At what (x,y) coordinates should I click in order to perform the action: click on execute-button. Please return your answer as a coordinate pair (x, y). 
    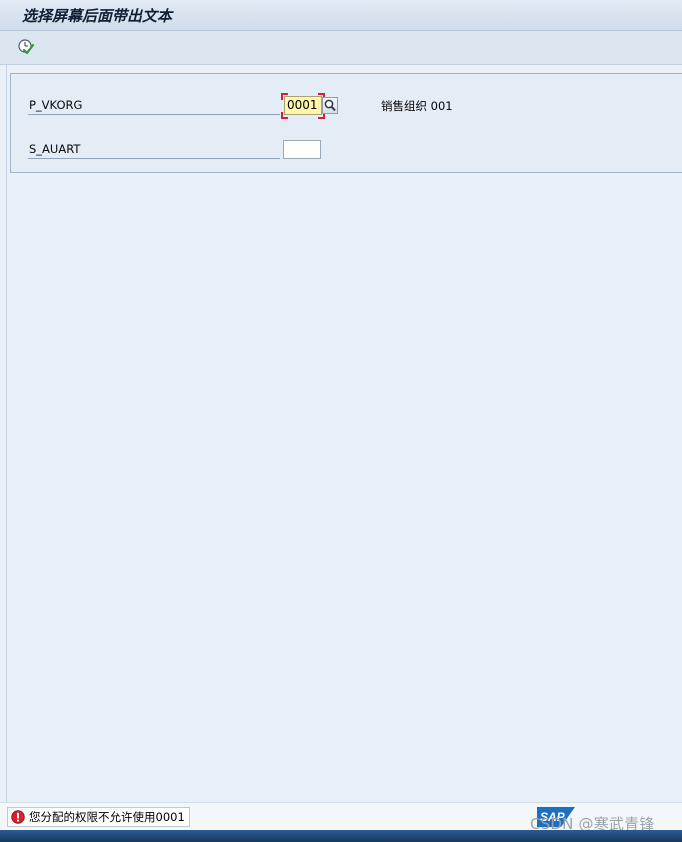
    Looking at the image, I should click on (26, 47).